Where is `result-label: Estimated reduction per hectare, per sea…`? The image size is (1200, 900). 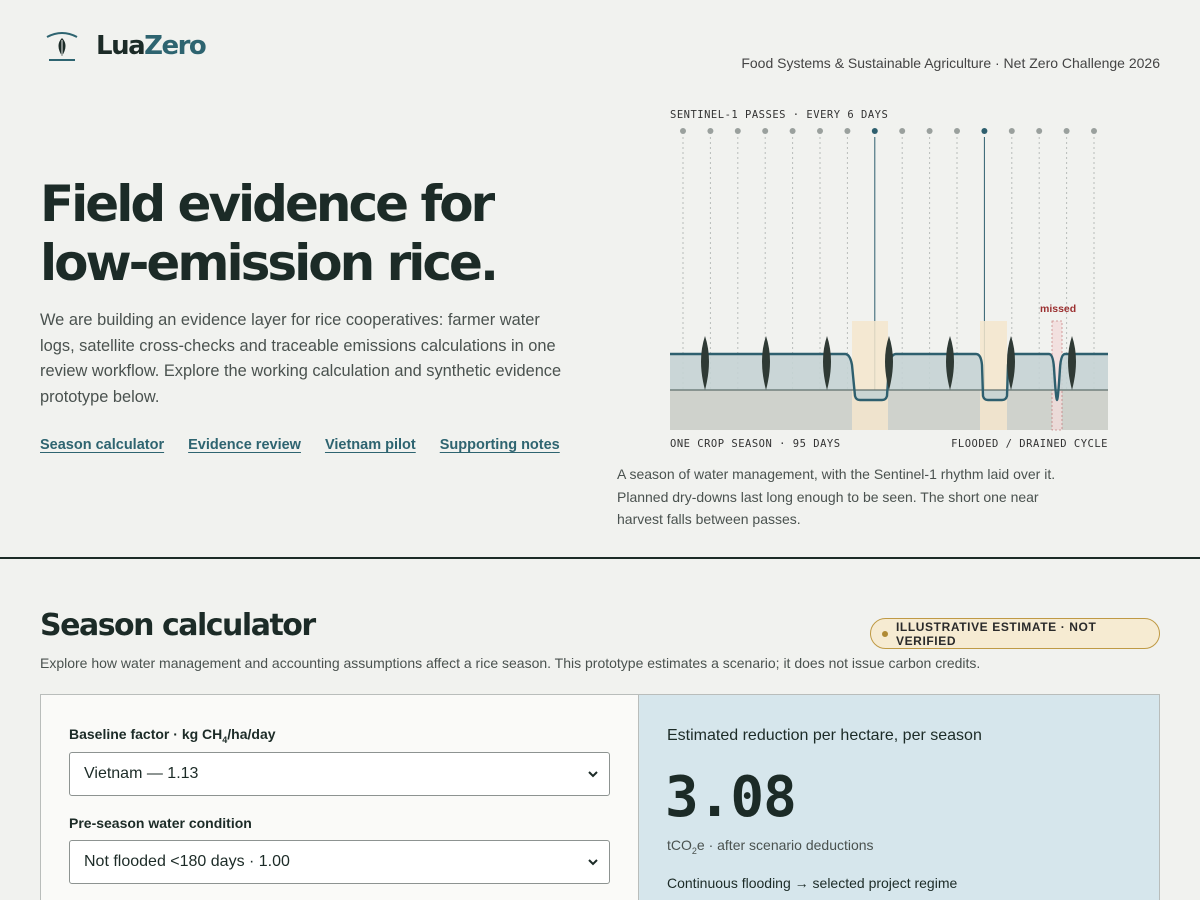
result-label: Estimated reduction per hectare, per sea… is located at coordinates (824, 735).